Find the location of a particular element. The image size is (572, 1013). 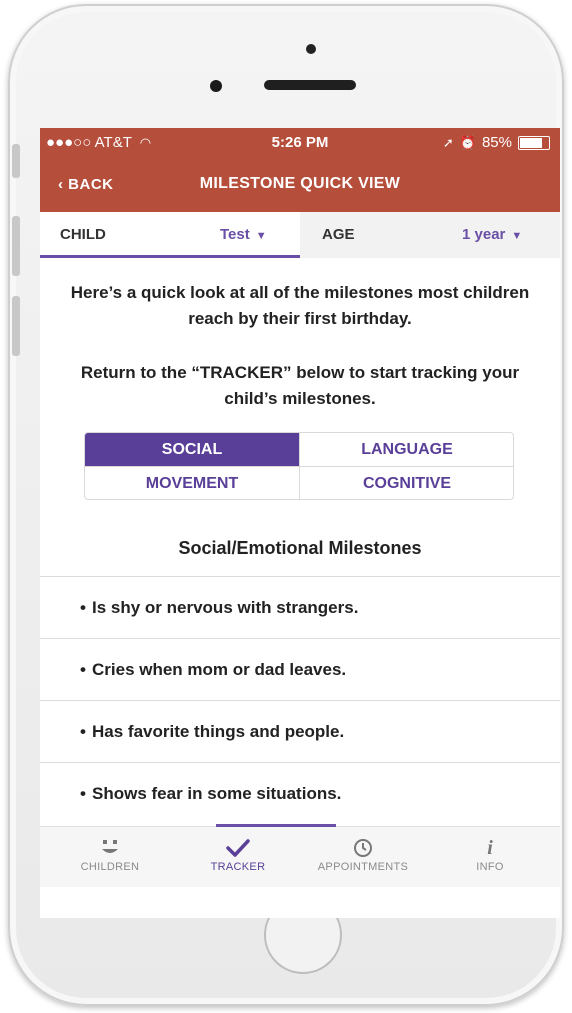

status-right: ➚ ⏰ 85% is located at coordinates (496, 142).